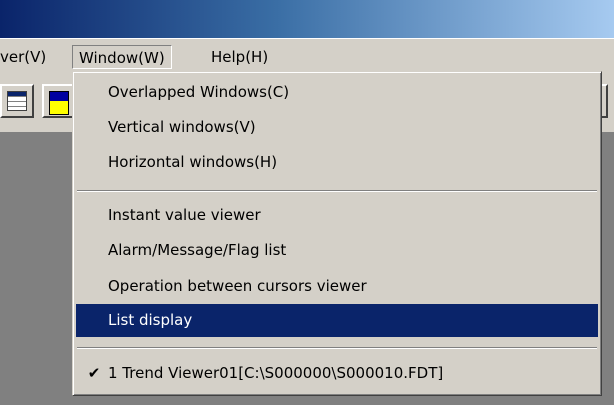 This screenshot has width=614, height=405. Describe the element at coordinates (26, 57) in the screenshot. I see `menu-view: ver(V)` at that location.